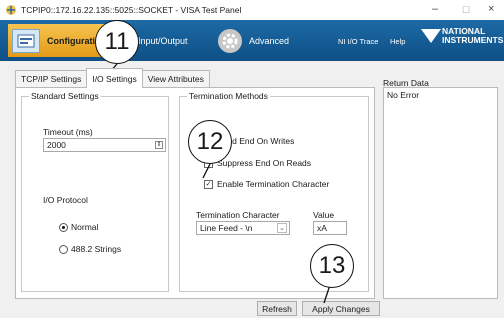 The image size is (504, 318). I want to click on protocol-488-label: 488.2 Strings, so click(96, 249).